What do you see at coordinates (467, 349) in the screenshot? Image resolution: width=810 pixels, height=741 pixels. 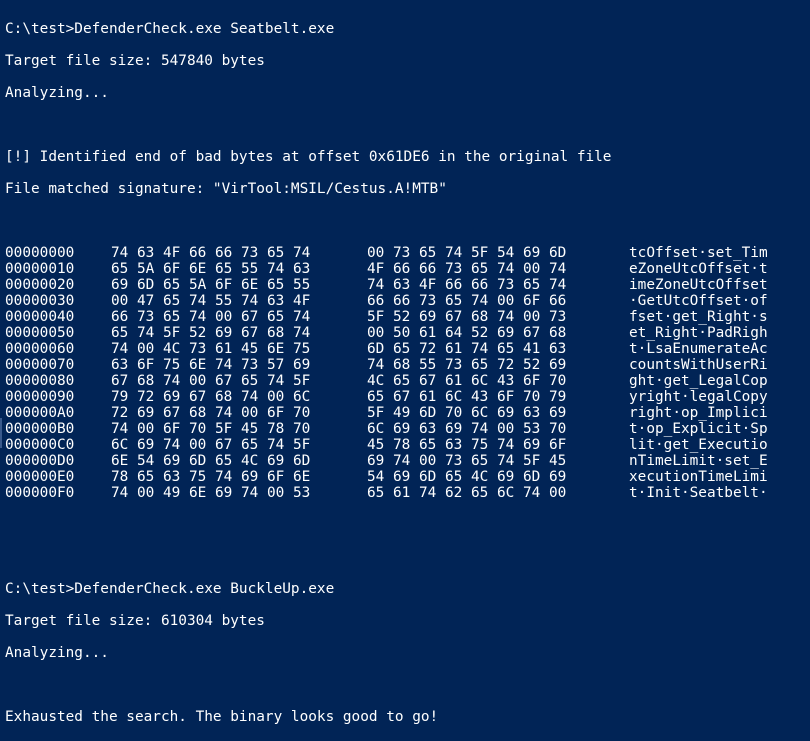 I see `hexdump-hex-group-2: 6D 65 72 61 74 65 41 63` at bounding box center [467, 349].